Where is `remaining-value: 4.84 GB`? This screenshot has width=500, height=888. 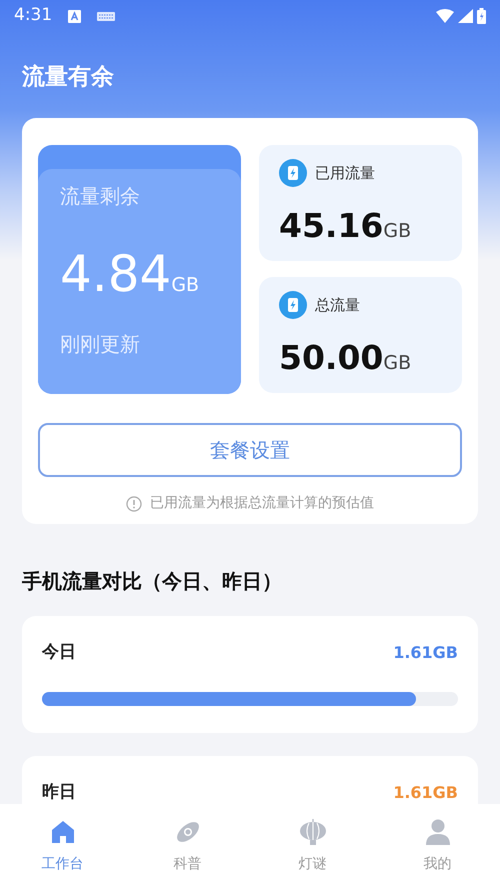
remaining-value: 4.84 GB is located at coordinates (130, 274).